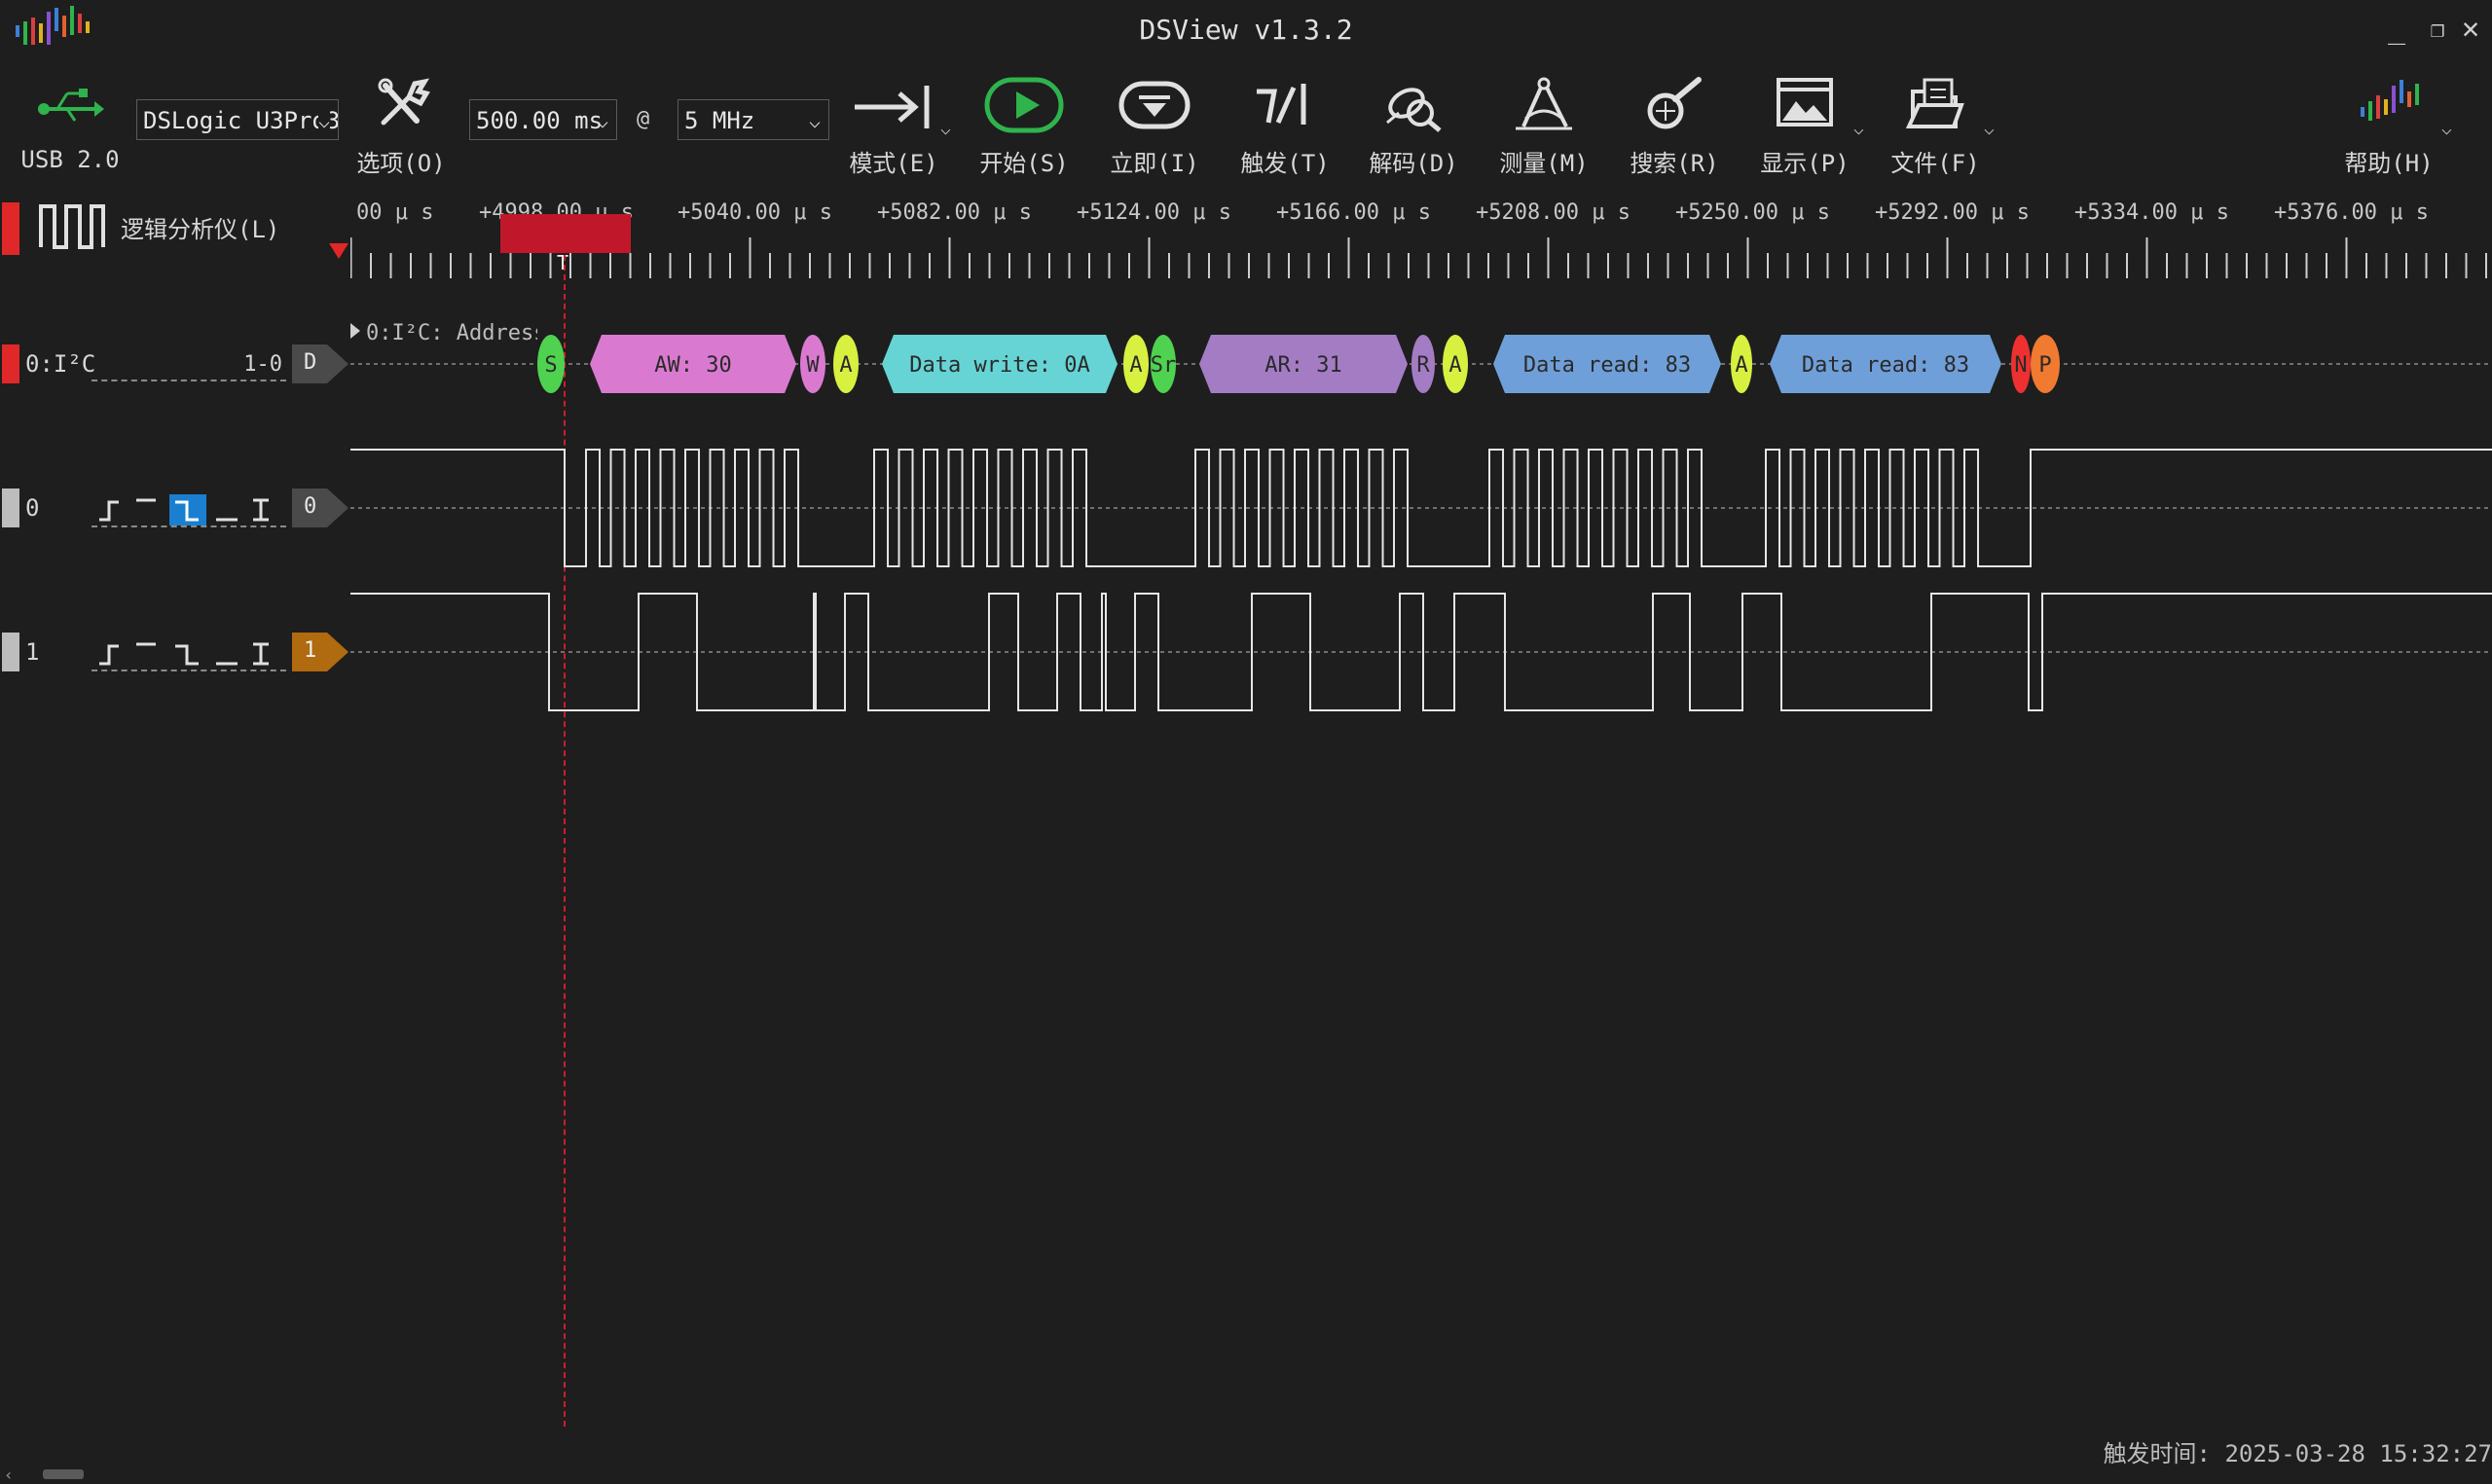  I want to click on channel-0-waveform, so click(1246, 506).